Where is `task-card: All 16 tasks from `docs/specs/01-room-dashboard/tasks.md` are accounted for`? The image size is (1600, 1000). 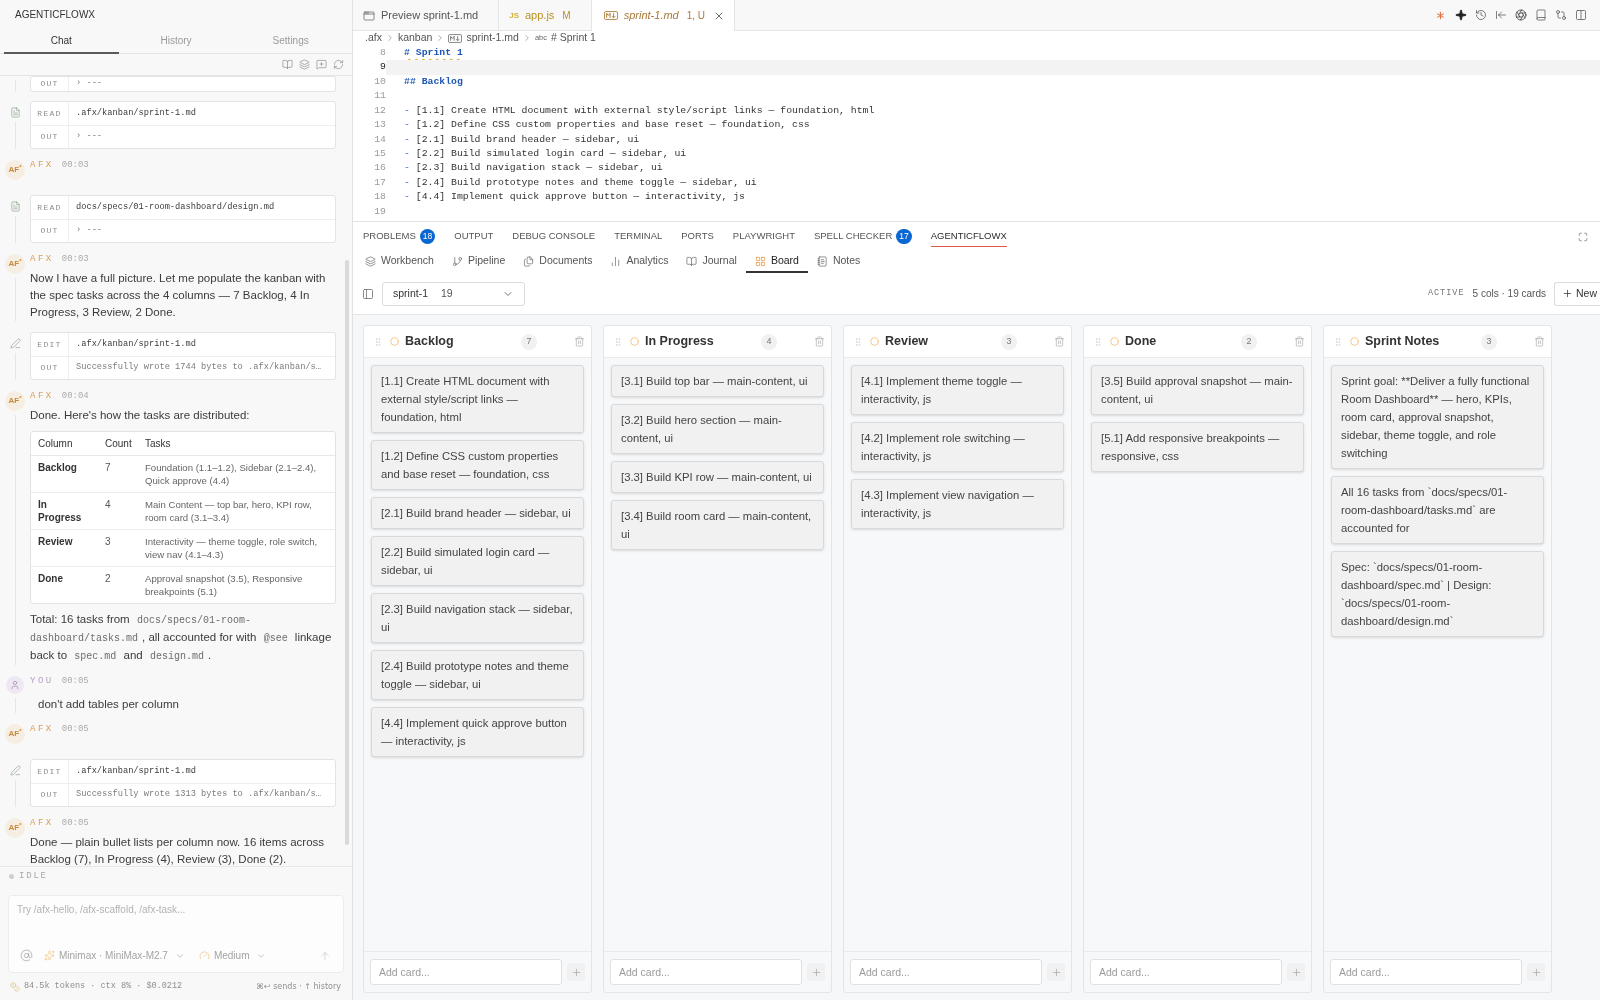 task-card: All 16 tasks from `docs/specs/01-room-dashboard/tasks.md` are accounted for is located at coordinates (1437, 510).